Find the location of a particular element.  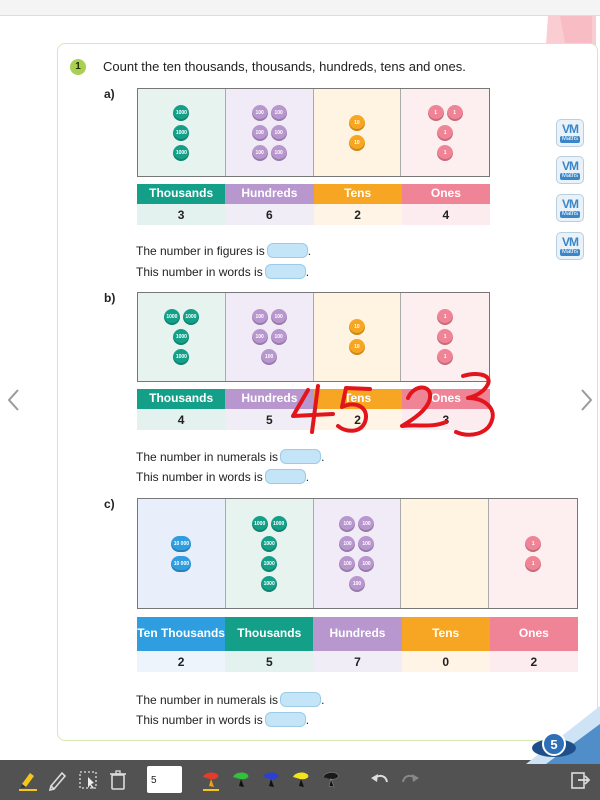

column-value: 6 is located at coordinates (269, 214).